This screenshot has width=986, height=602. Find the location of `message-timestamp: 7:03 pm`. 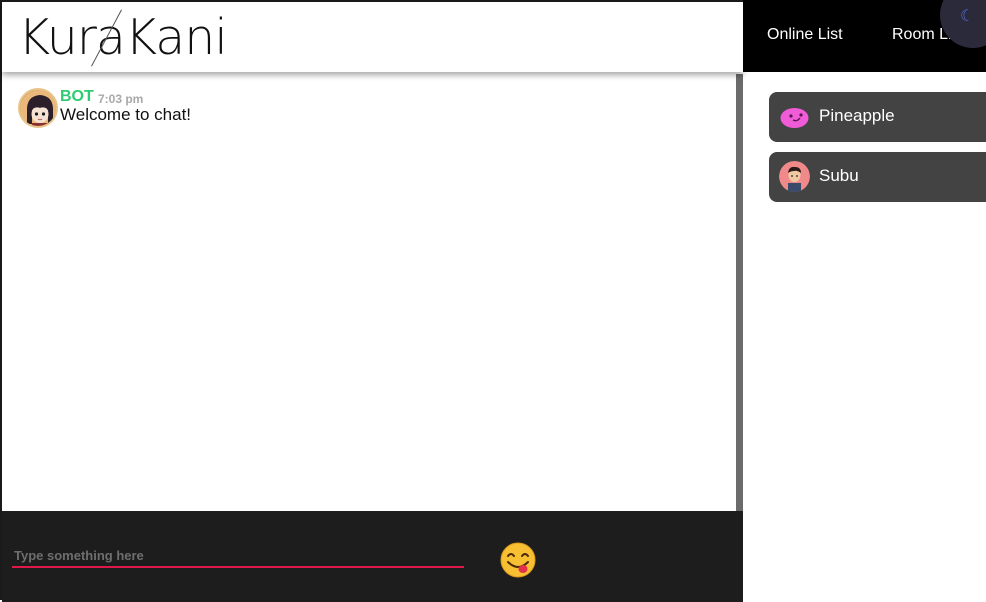

message-timestamp: 7:03 pm is located at coordinates (121, 99).